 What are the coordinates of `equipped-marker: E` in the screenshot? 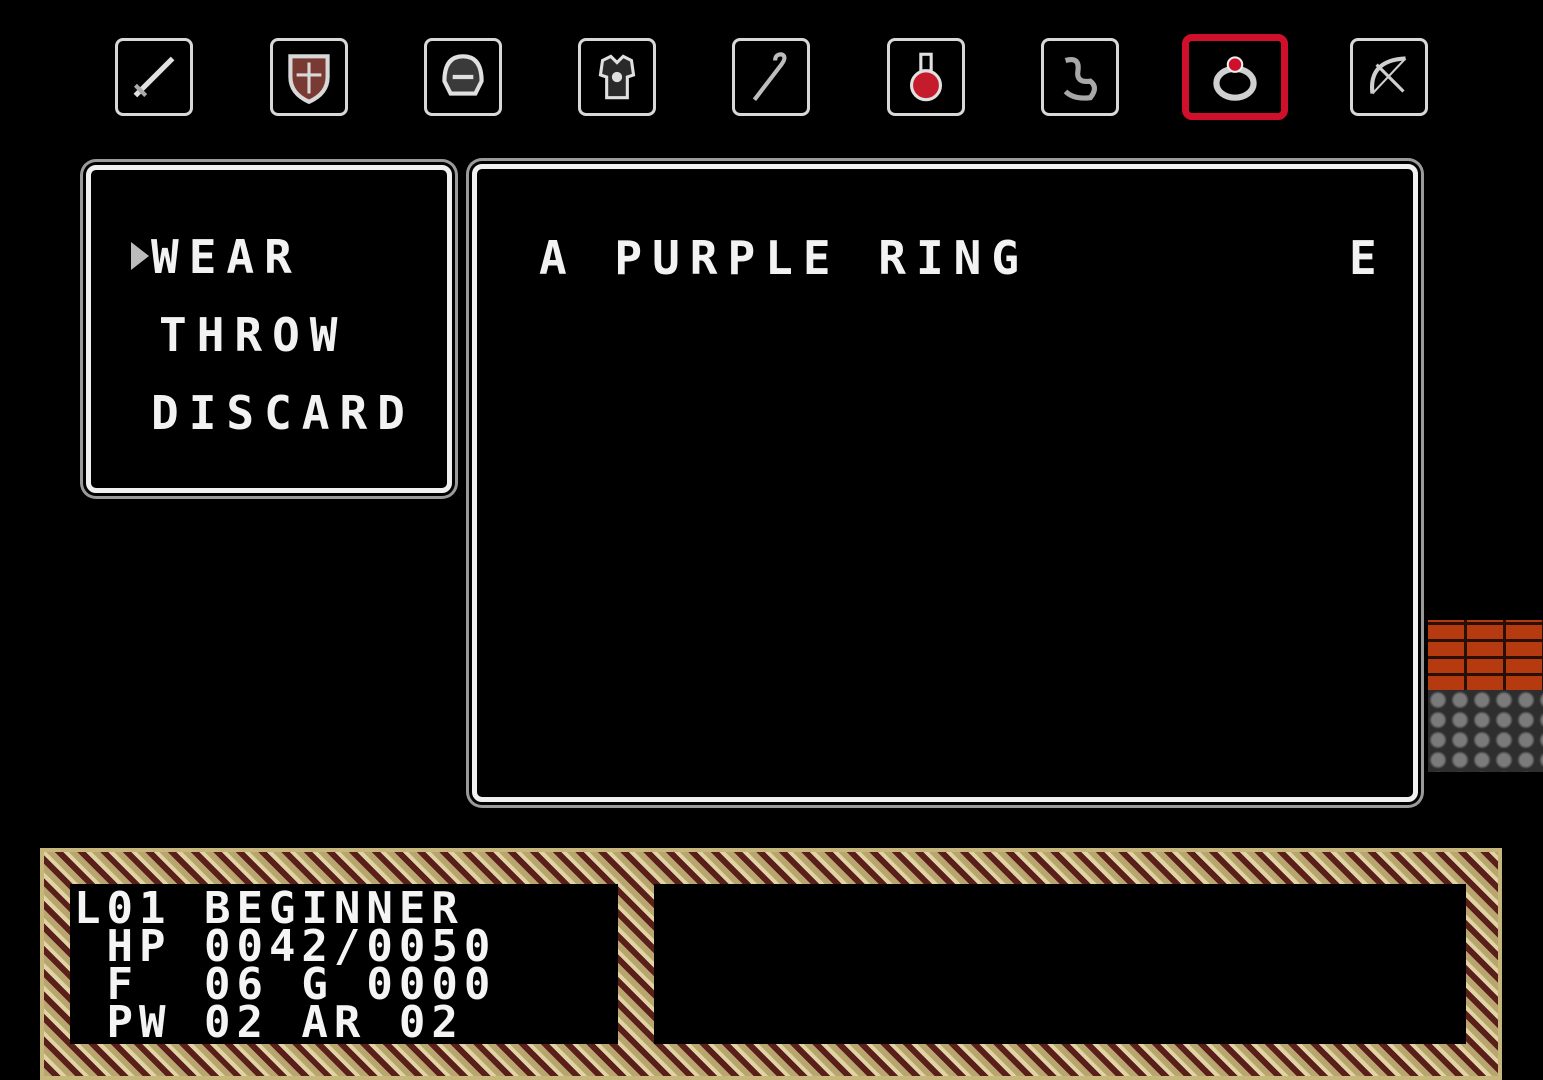 It's located at (1368, 258).